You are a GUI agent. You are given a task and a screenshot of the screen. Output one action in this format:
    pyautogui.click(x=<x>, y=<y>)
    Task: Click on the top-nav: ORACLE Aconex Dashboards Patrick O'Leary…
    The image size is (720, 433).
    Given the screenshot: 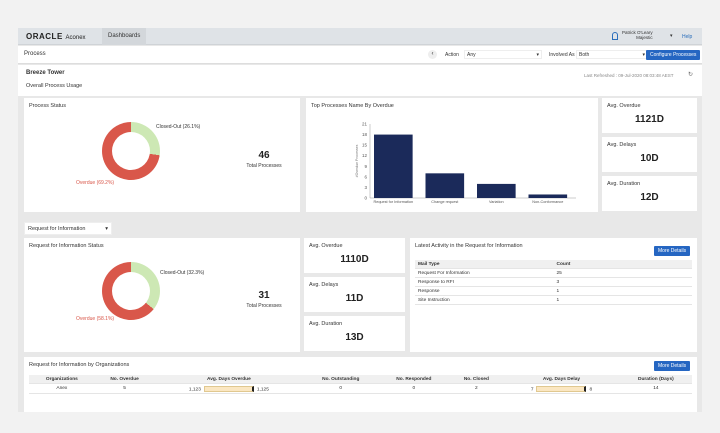 What is the action you would take?
    pyautogui.click(x=360, y=36)
    